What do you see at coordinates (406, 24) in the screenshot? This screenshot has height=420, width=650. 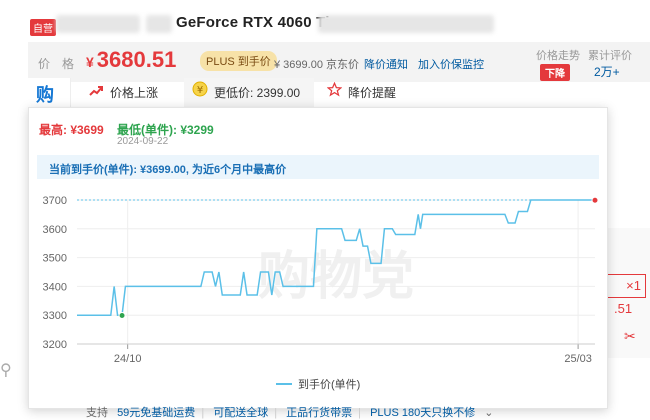 I see `redacted-title-suffix` at bounding box center [406, 24].